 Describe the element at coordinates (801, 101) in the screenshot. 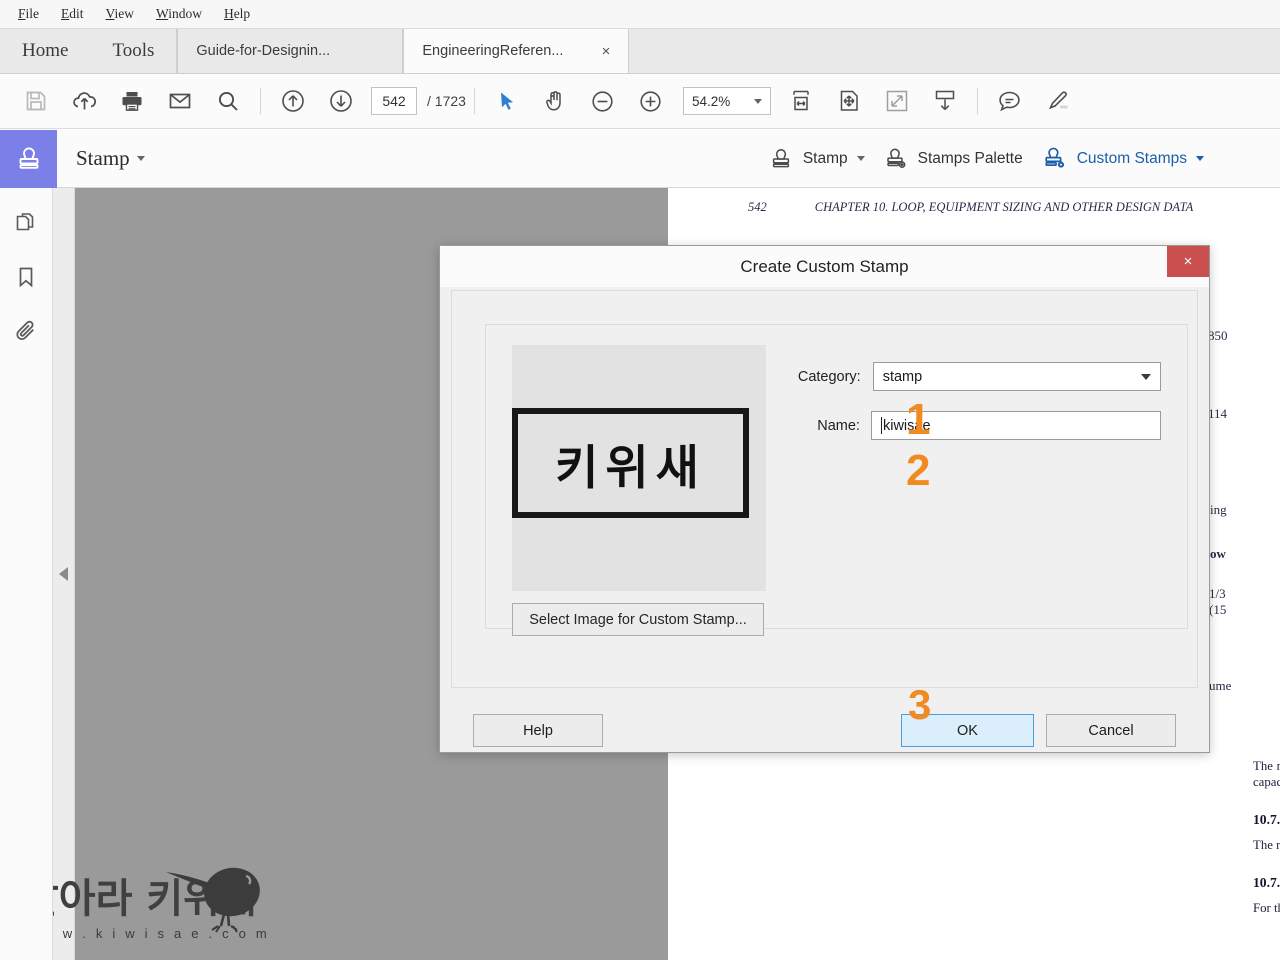

I see `fit-width-icon` at that location.